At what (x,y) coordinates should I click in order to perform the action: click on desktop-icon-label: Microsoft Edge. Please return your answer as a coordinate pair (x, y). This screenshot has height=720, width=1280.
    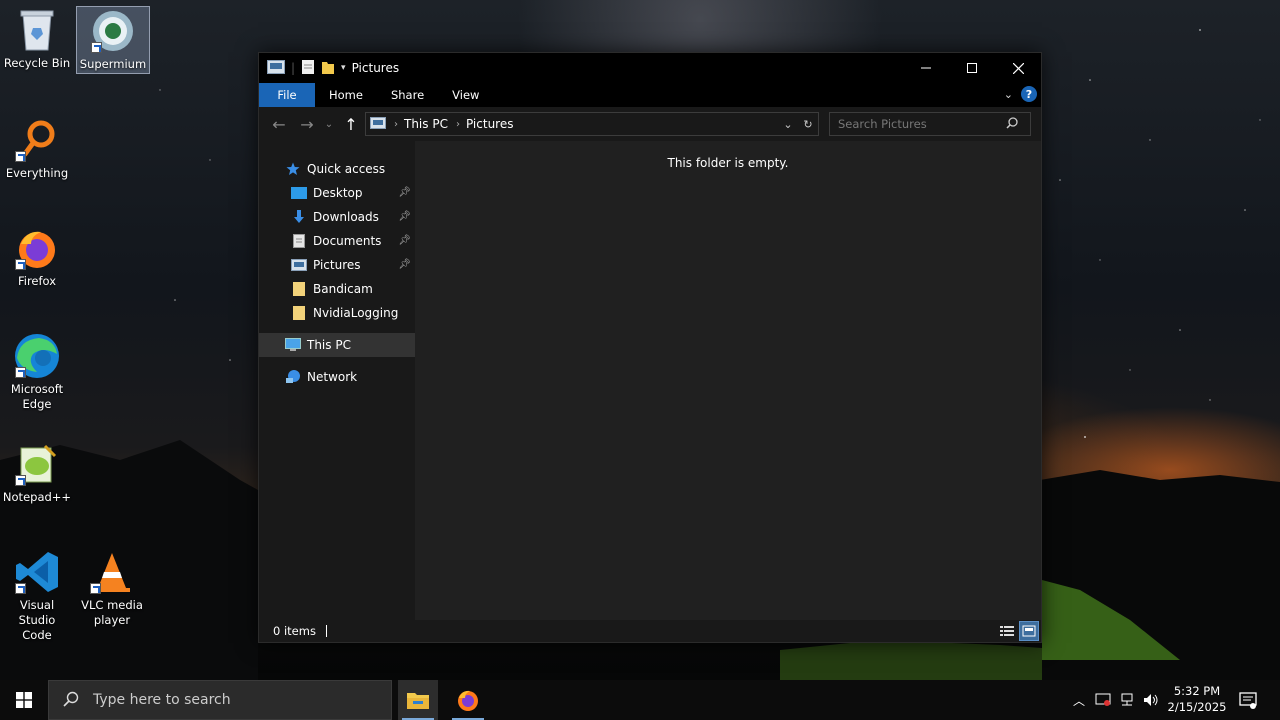
    Looking at the image, I should click on (37, 396).